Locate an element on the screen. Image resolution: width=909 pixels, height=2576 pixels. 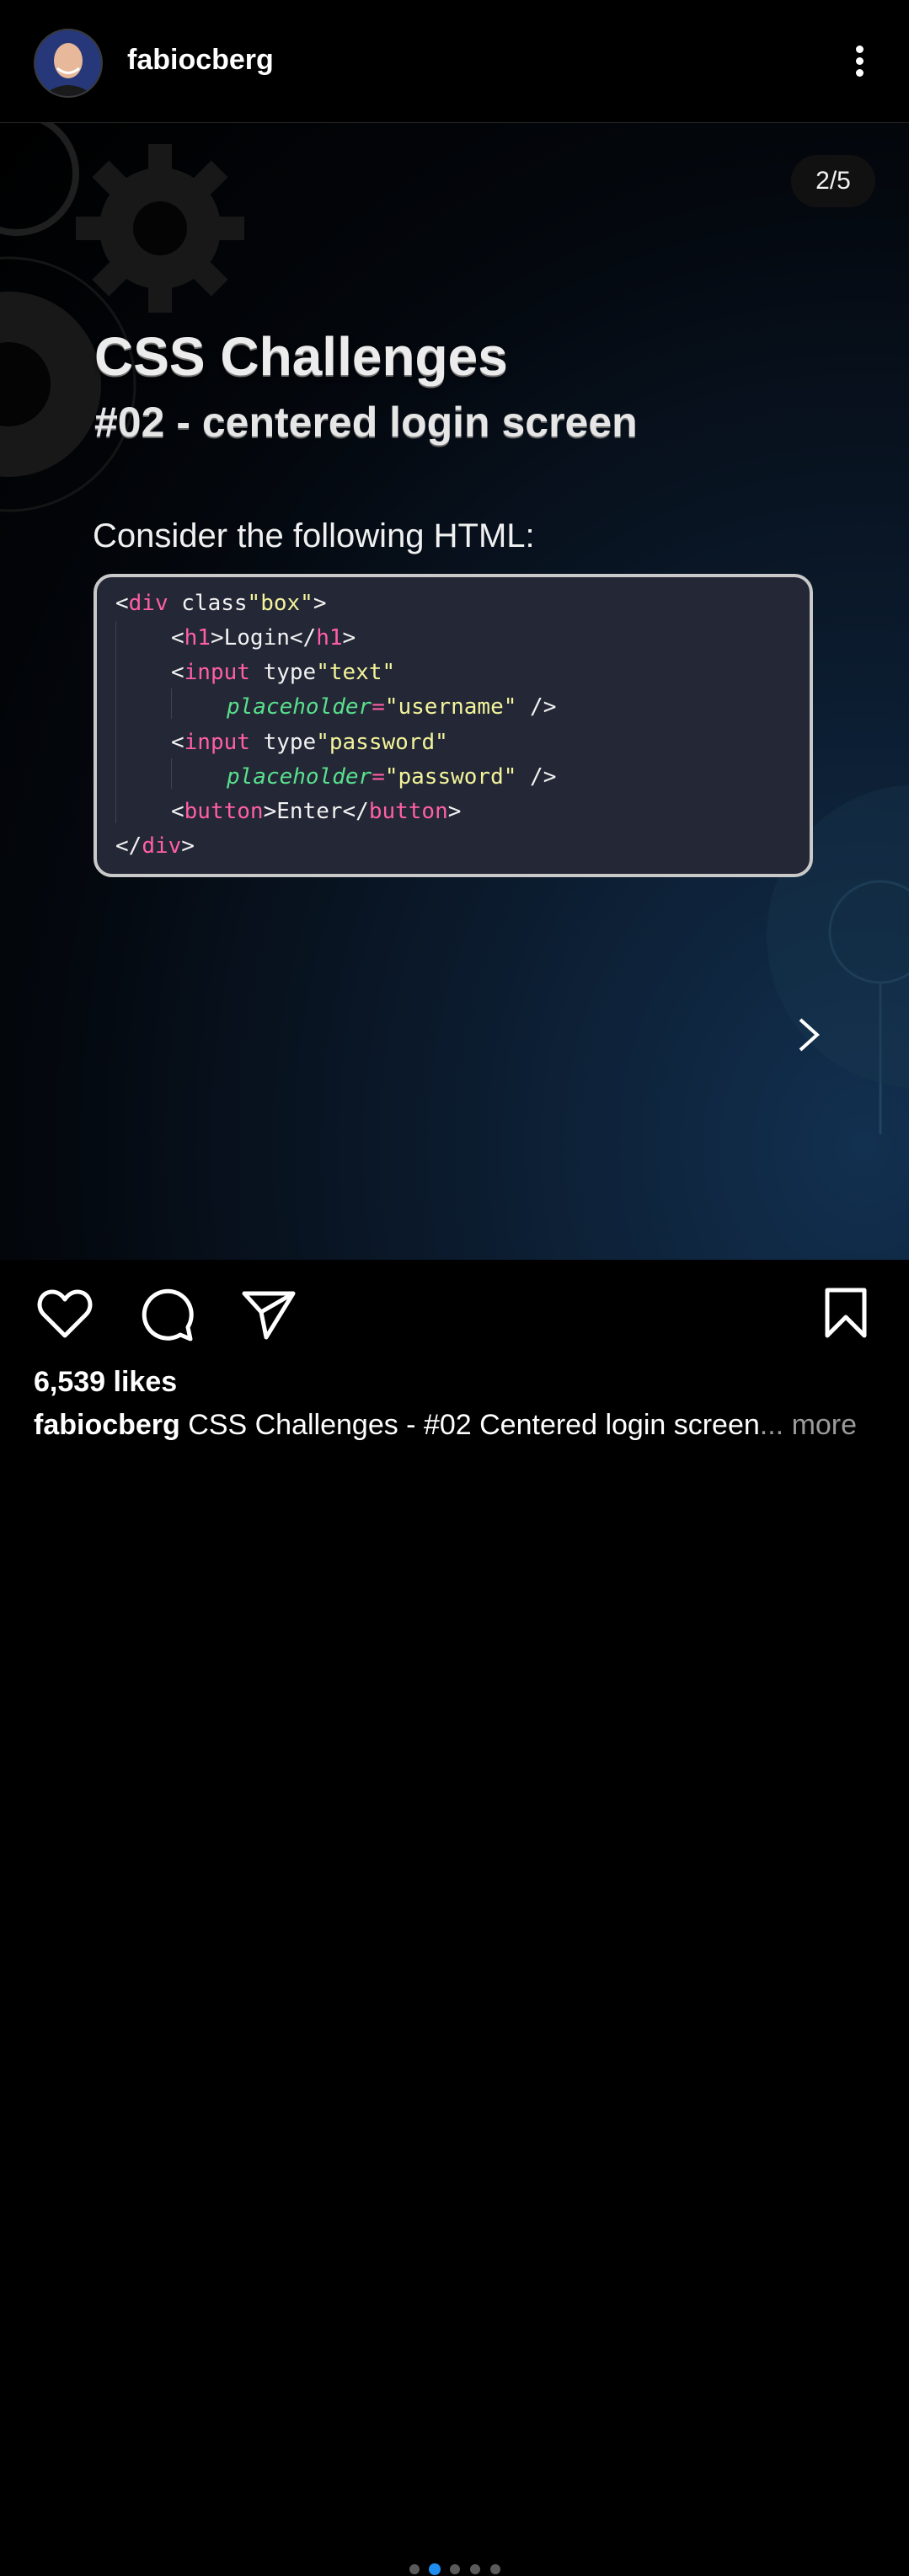
slide-subtitle: #02 - centered login screen is located at coordinates (366, 422).